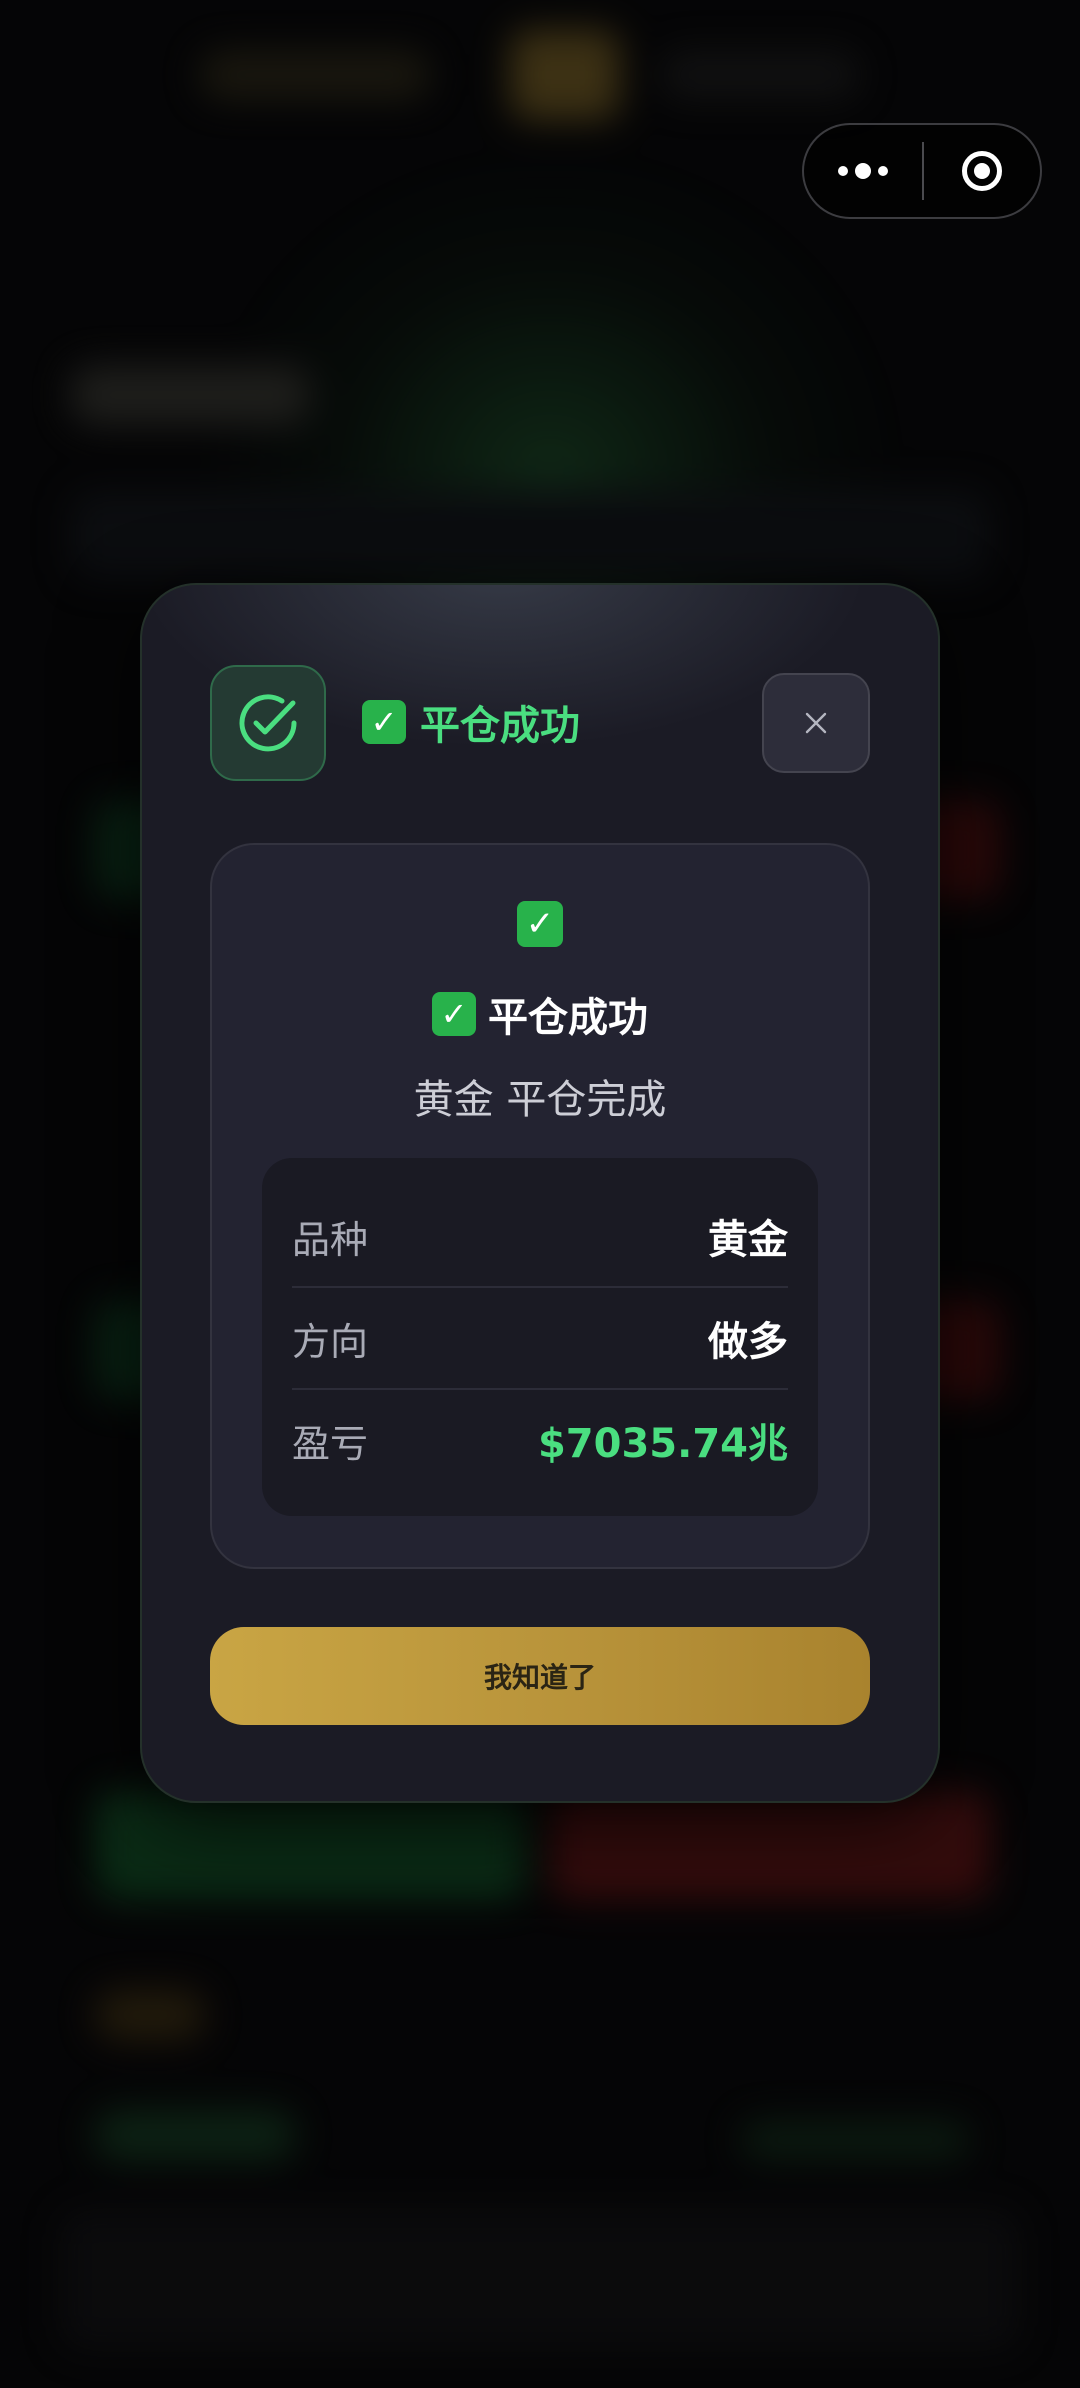  Describe the element at coordinates (500, 726) in the screenshot. I see `modal-title-text: 平仓成功` at that location.